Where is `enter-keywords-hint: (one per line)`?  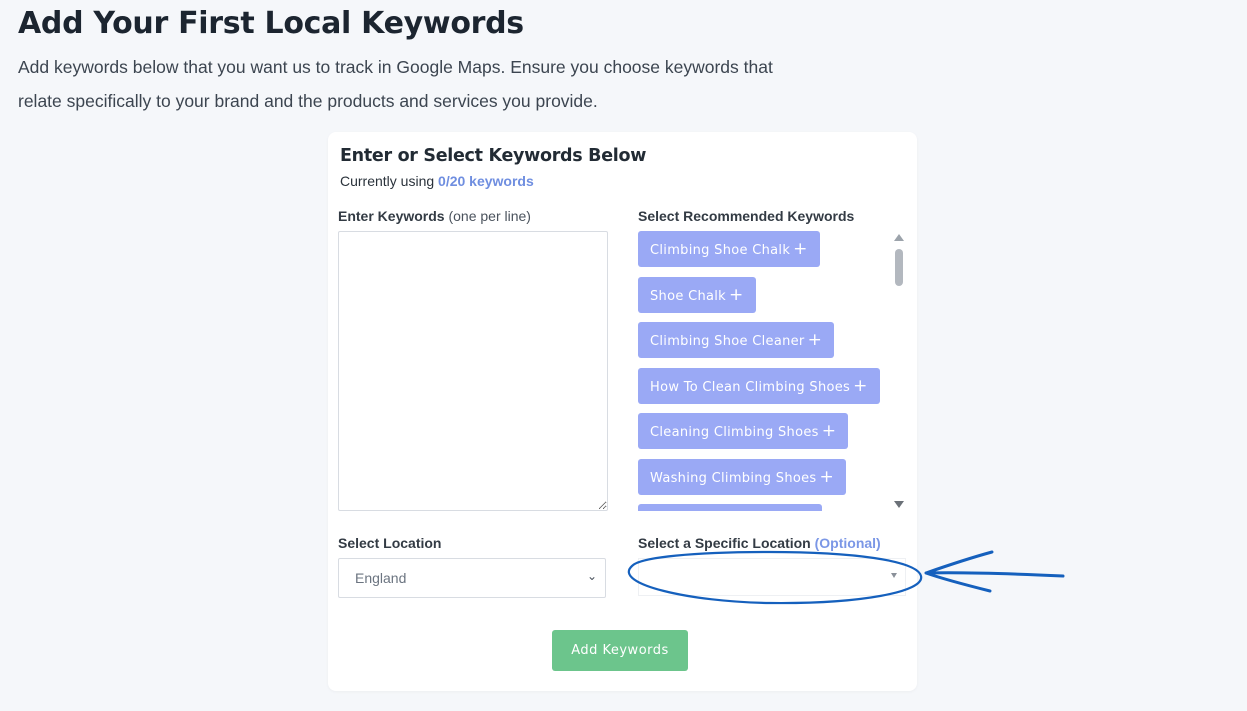
enter-keywords-hint: (one per line) is located at coordinates (489, 216).